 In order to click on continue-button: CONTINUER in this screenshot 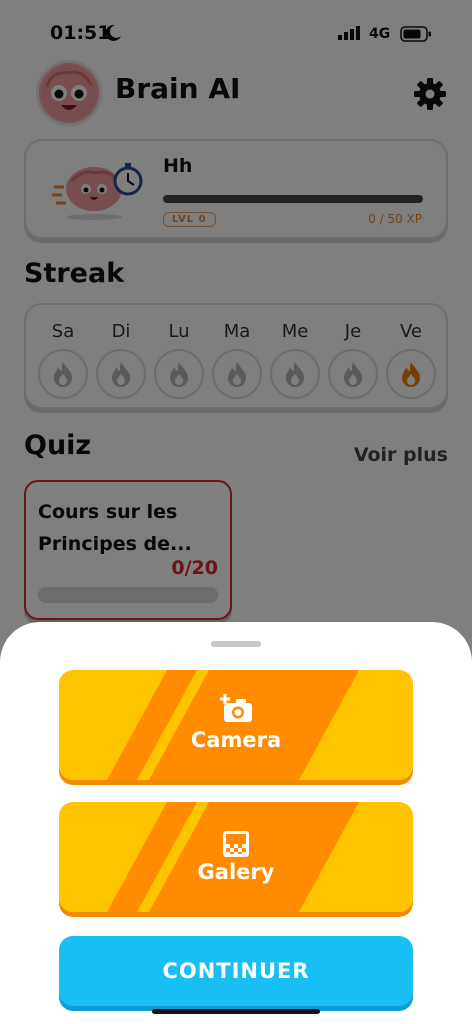, I will do `click(236, 971)`.